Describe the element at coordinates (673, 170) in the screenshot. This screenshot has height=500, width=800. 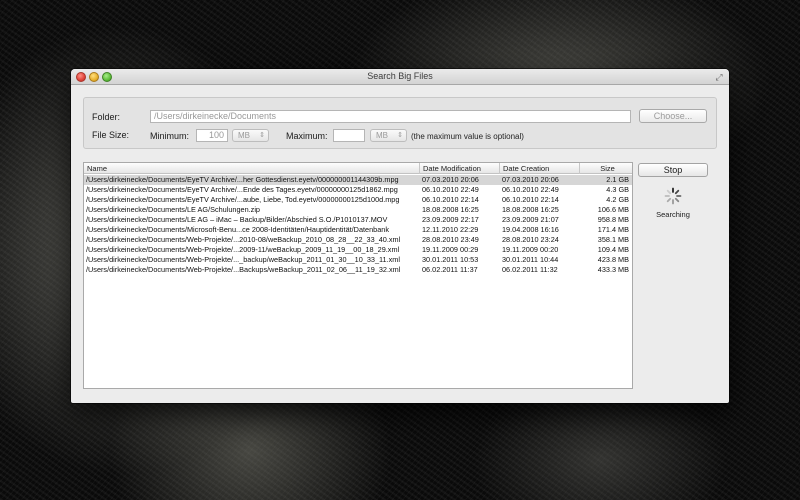
I see `stop-button: Stop` at that location.